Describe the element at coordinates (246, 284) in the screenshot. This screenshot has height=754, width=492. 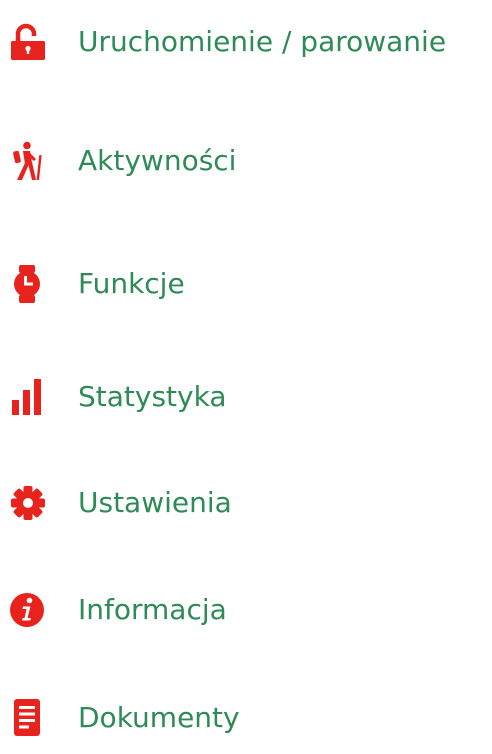
I see `menu-item-functions: Funkcje` at that location.